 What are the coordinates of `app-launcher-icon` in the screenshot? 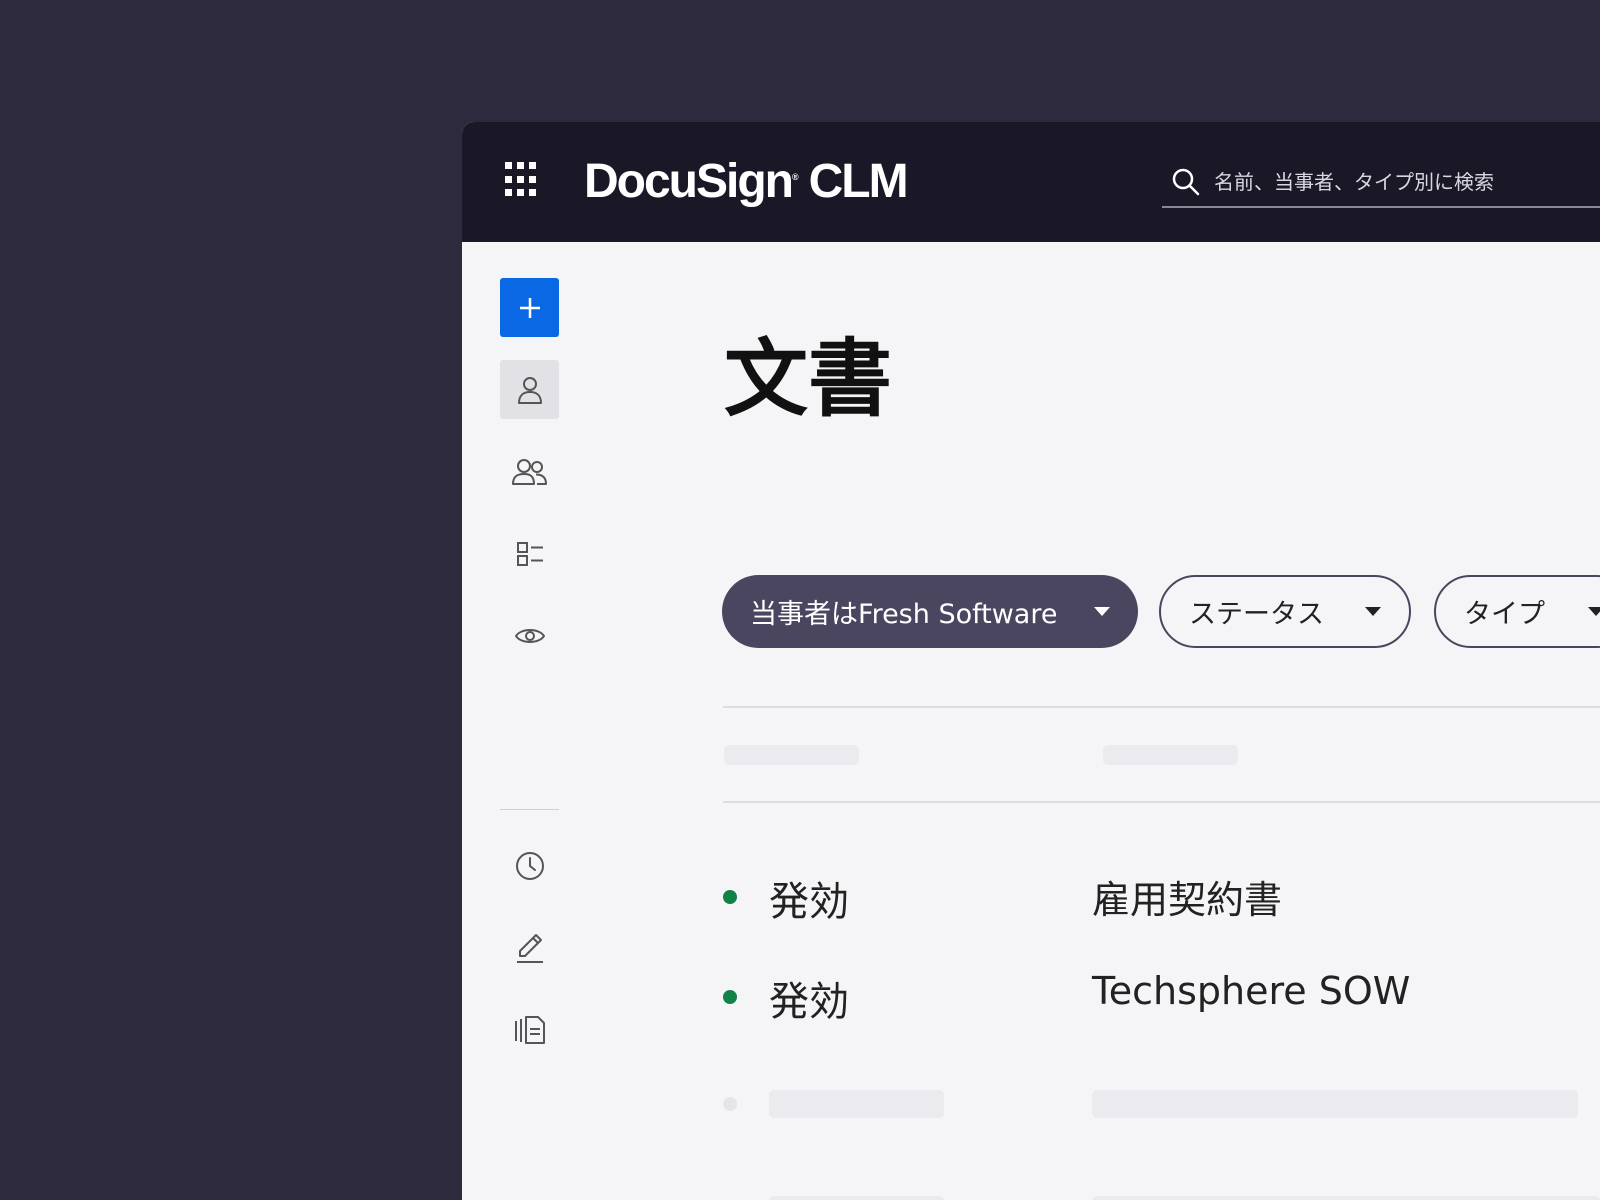 It's located at (523, 180).